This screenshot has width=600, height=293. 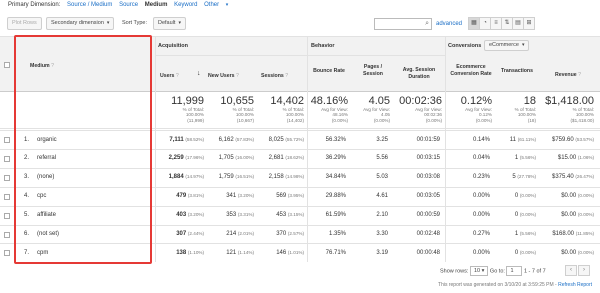 I want to click on revenue-cell: $15.00 (1.06%), so click(x=566, y=158).